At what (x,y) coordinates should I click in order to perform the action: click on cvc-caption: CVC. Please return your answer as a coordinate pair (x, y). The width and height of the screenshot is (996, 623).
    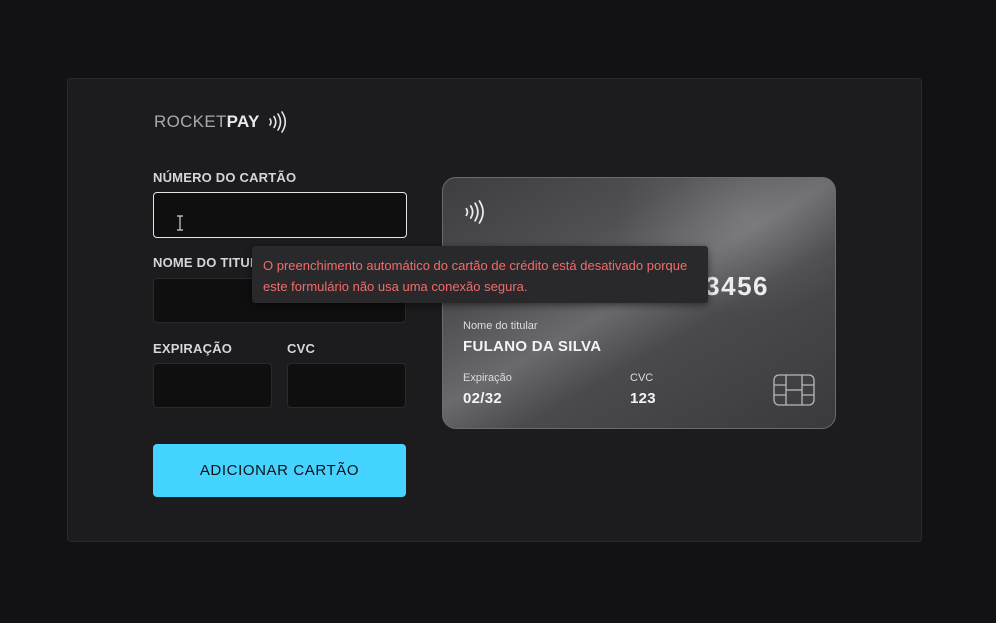
    Looking at the image, I should click on (642, 378).